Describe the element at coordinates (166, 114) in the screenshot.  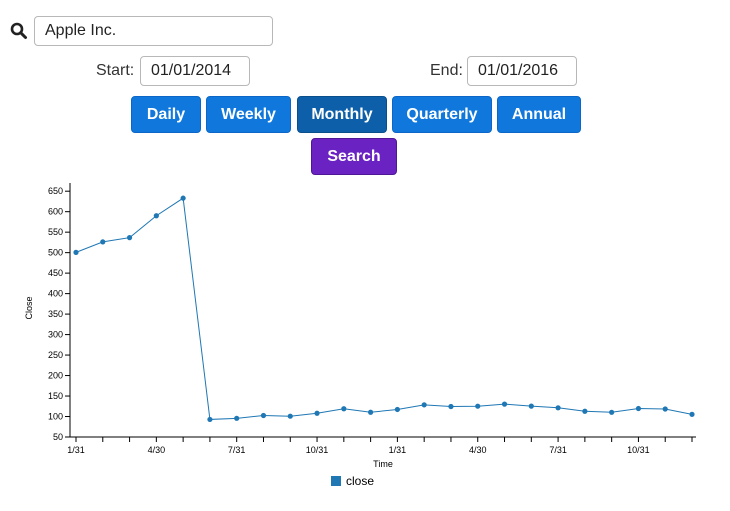
I see `daily-button: Daily` at that location.